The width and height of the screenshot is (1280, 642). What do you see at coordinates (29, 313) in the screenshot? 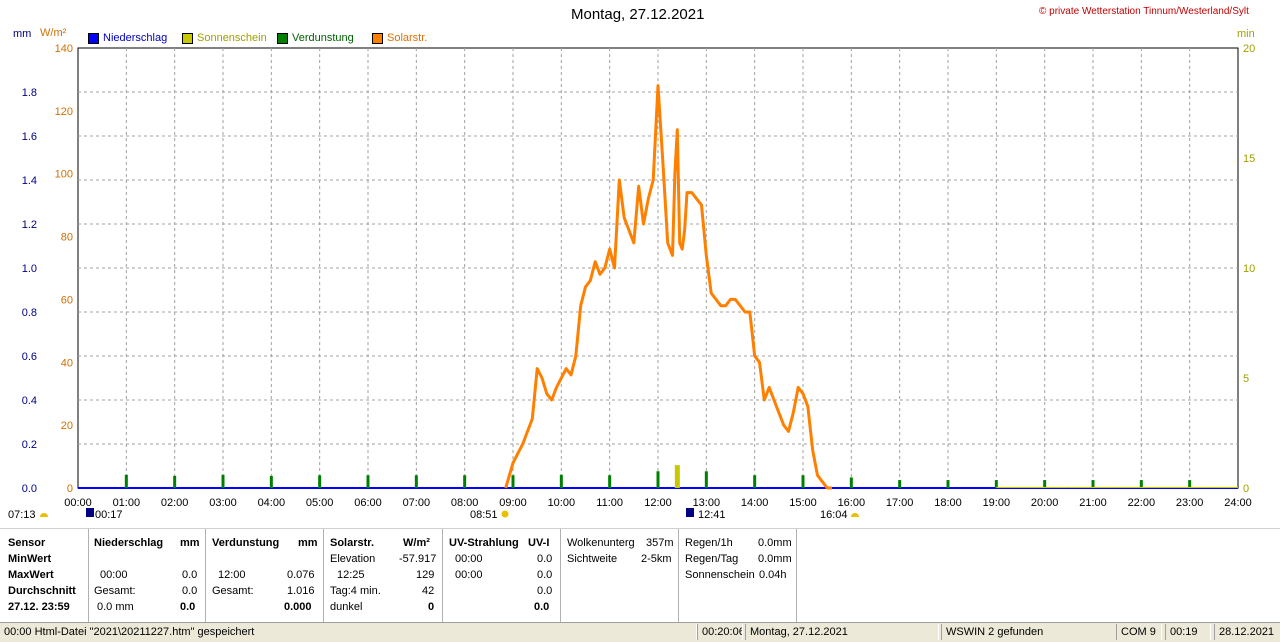
I see `y-tick-label-mm: 0.8` at bounding box center [29, 313].